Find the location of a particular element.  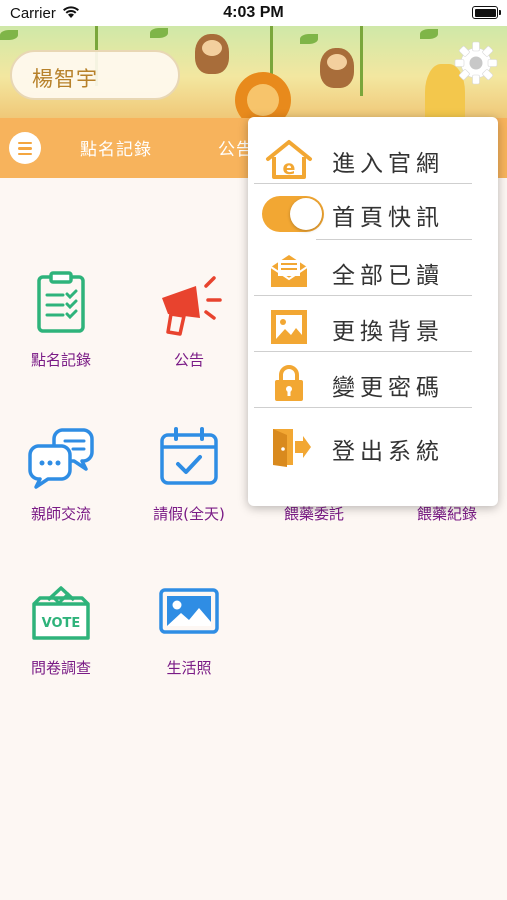

grid-label: 餵藥委託 is located at coordinates (313, 514).